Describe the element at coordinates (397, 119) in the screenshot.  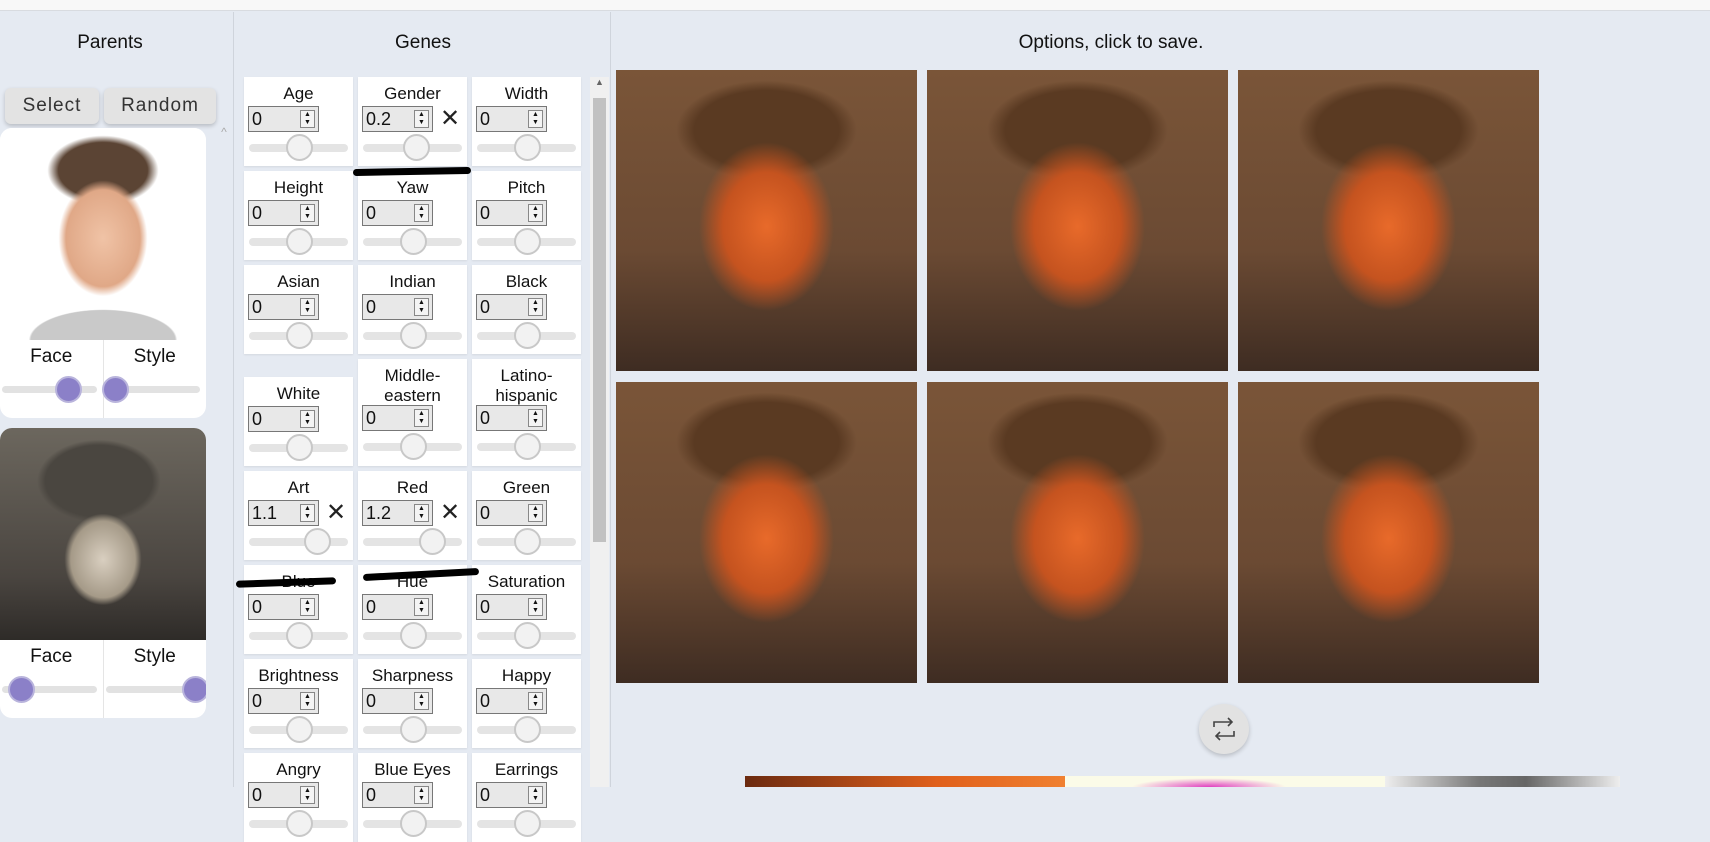
I see `gene-value-input: 0.2 ▲ ▼` at that location.